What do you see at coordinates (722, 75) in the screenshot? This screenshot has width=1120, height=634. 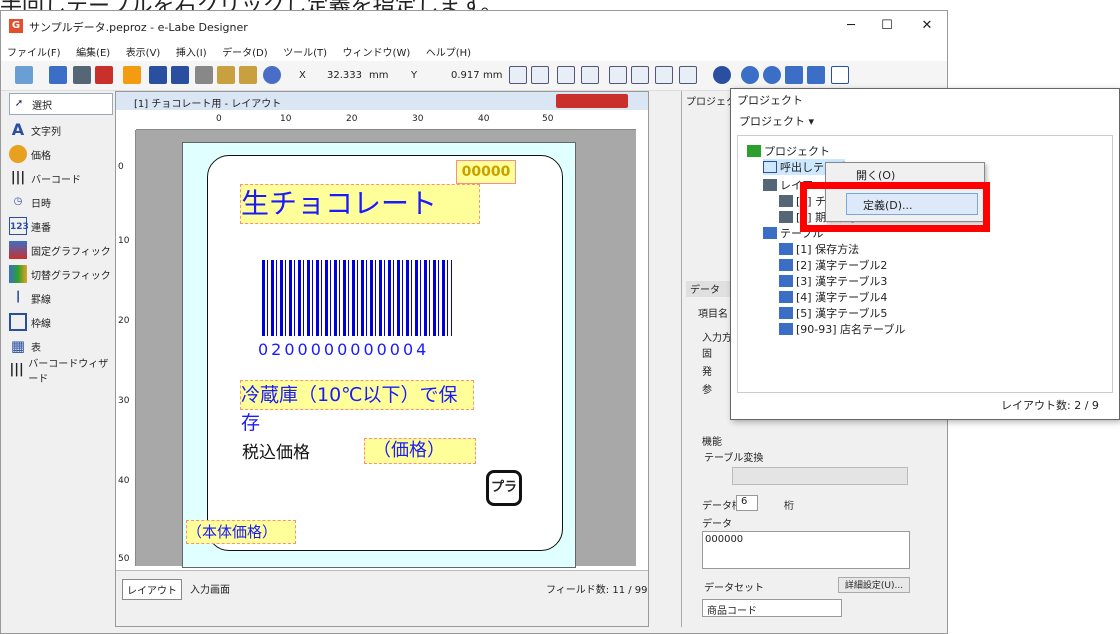 I see `rotate-icon` at bounding box center [722, 75].